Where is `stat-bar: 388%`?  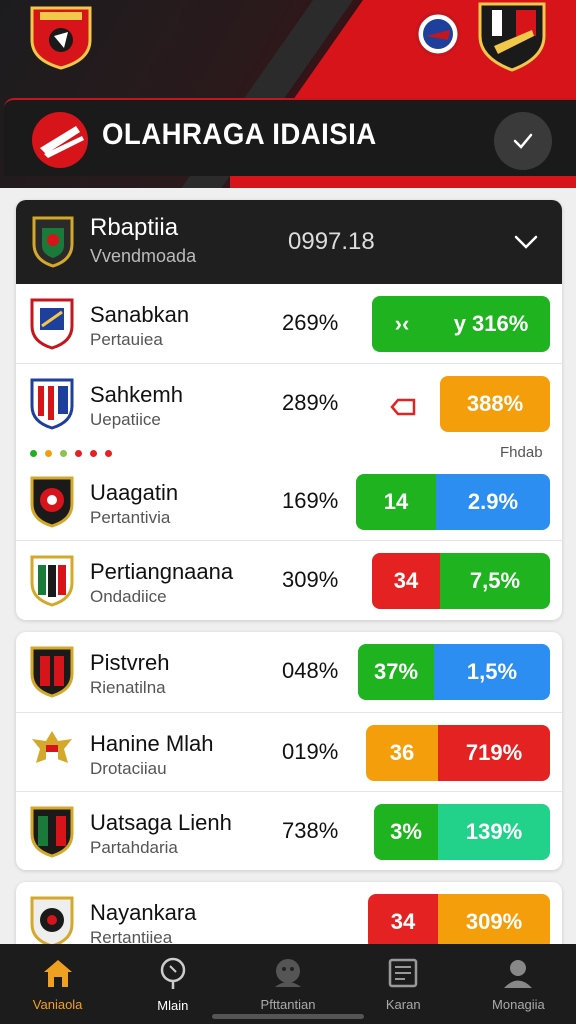
stat-bar: 388% is located at coordinates (495, 404).